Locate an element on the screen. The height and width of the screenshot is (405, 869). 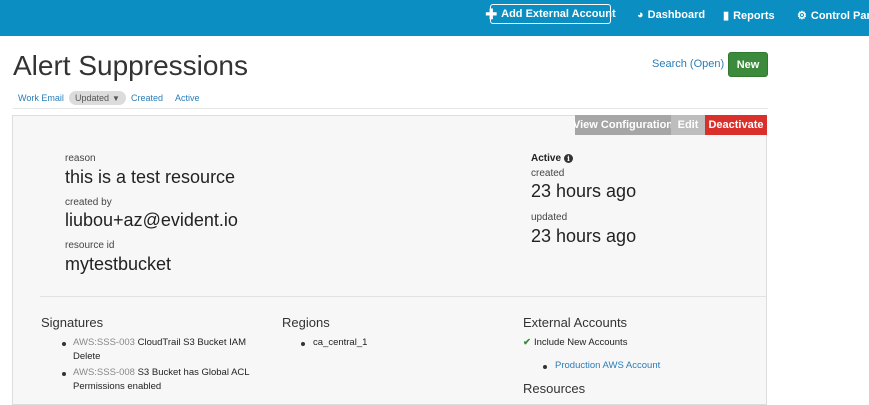
signature-text-cont: Permissions enabled is located at coordinates (117, 386).